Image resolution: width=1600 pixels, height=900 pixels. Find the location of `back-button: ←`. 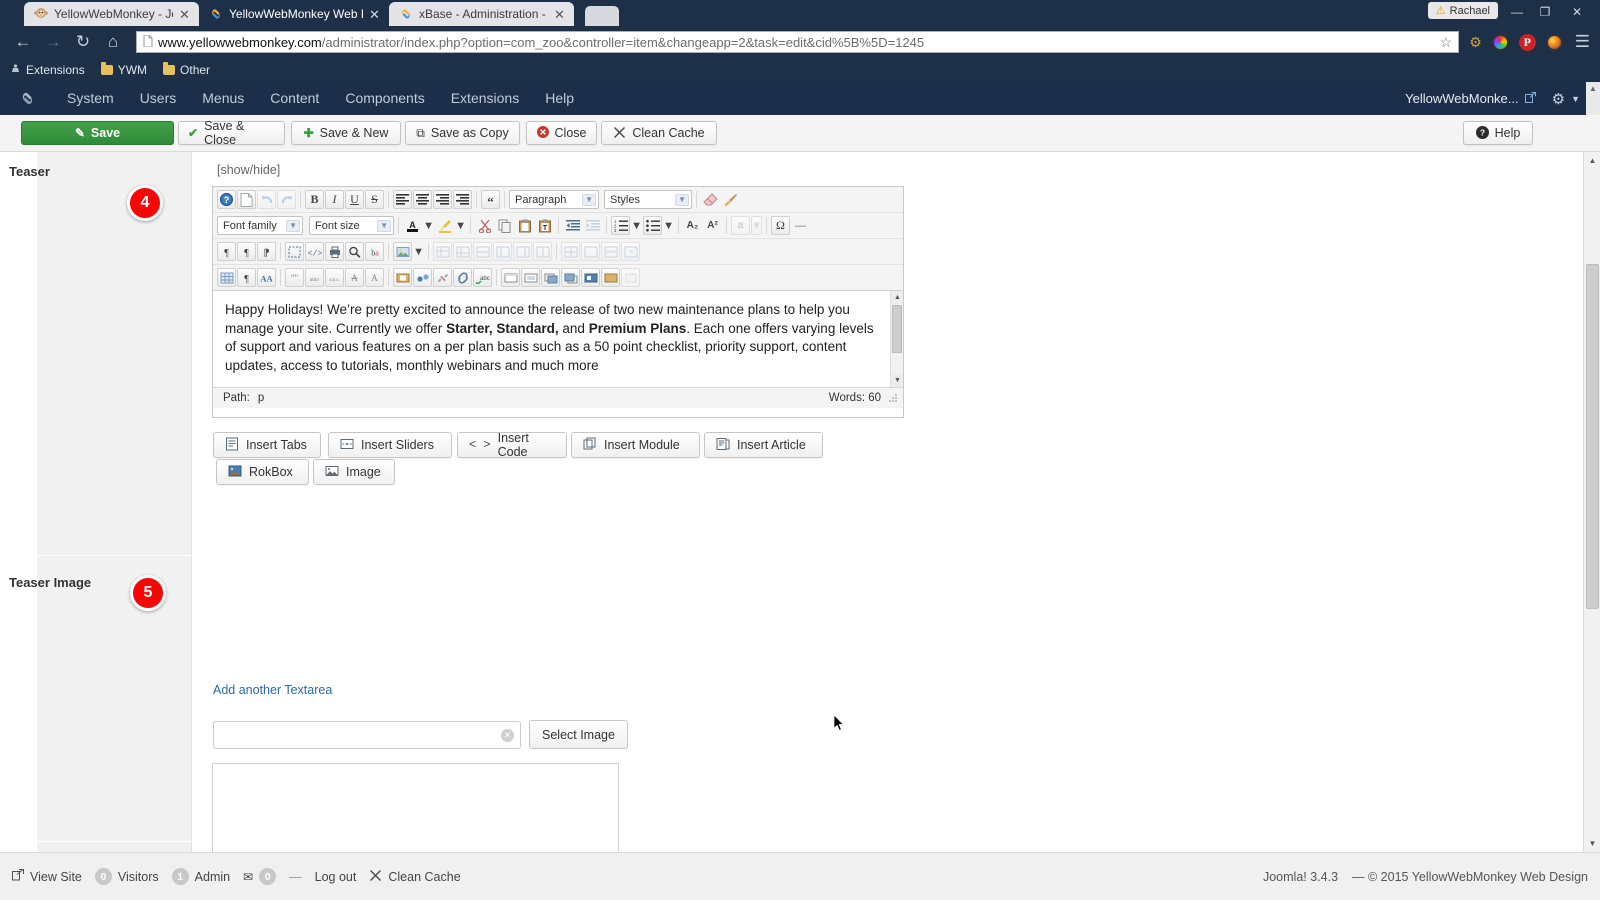

back-button: ← is located at coordinates (23, 42).